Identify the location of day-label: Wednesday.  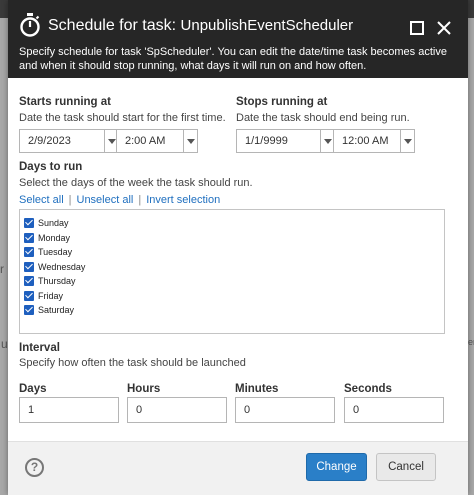
(62, 267).